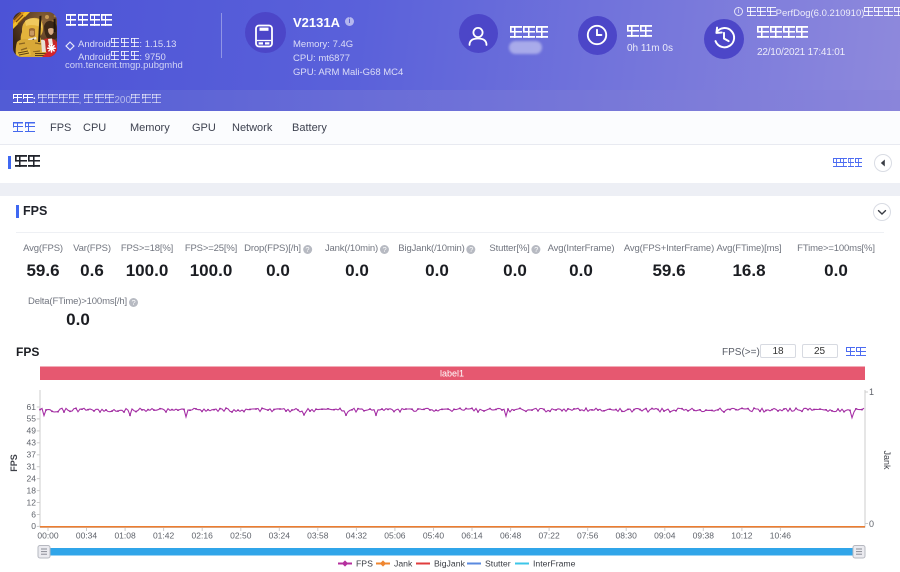 This screenshot has height=572, width=900. I want to click on svg-text: 1, so click(871, 392).